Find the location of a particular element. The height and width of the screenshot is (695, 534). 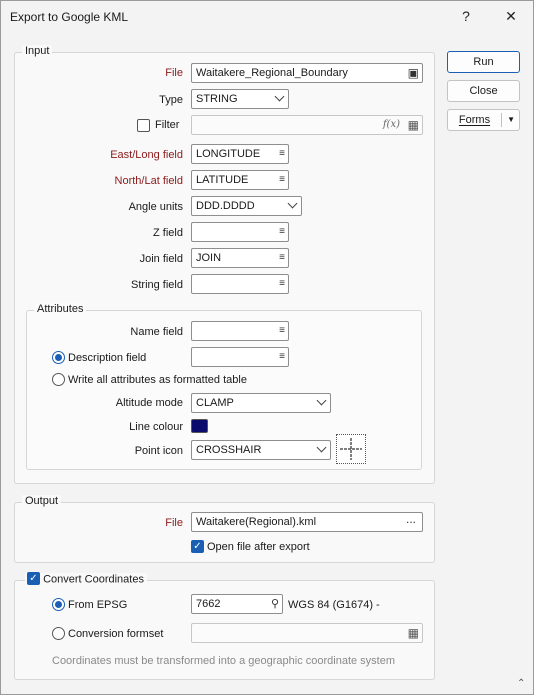

input-group-title: Input is located at coordinates (37, 51).